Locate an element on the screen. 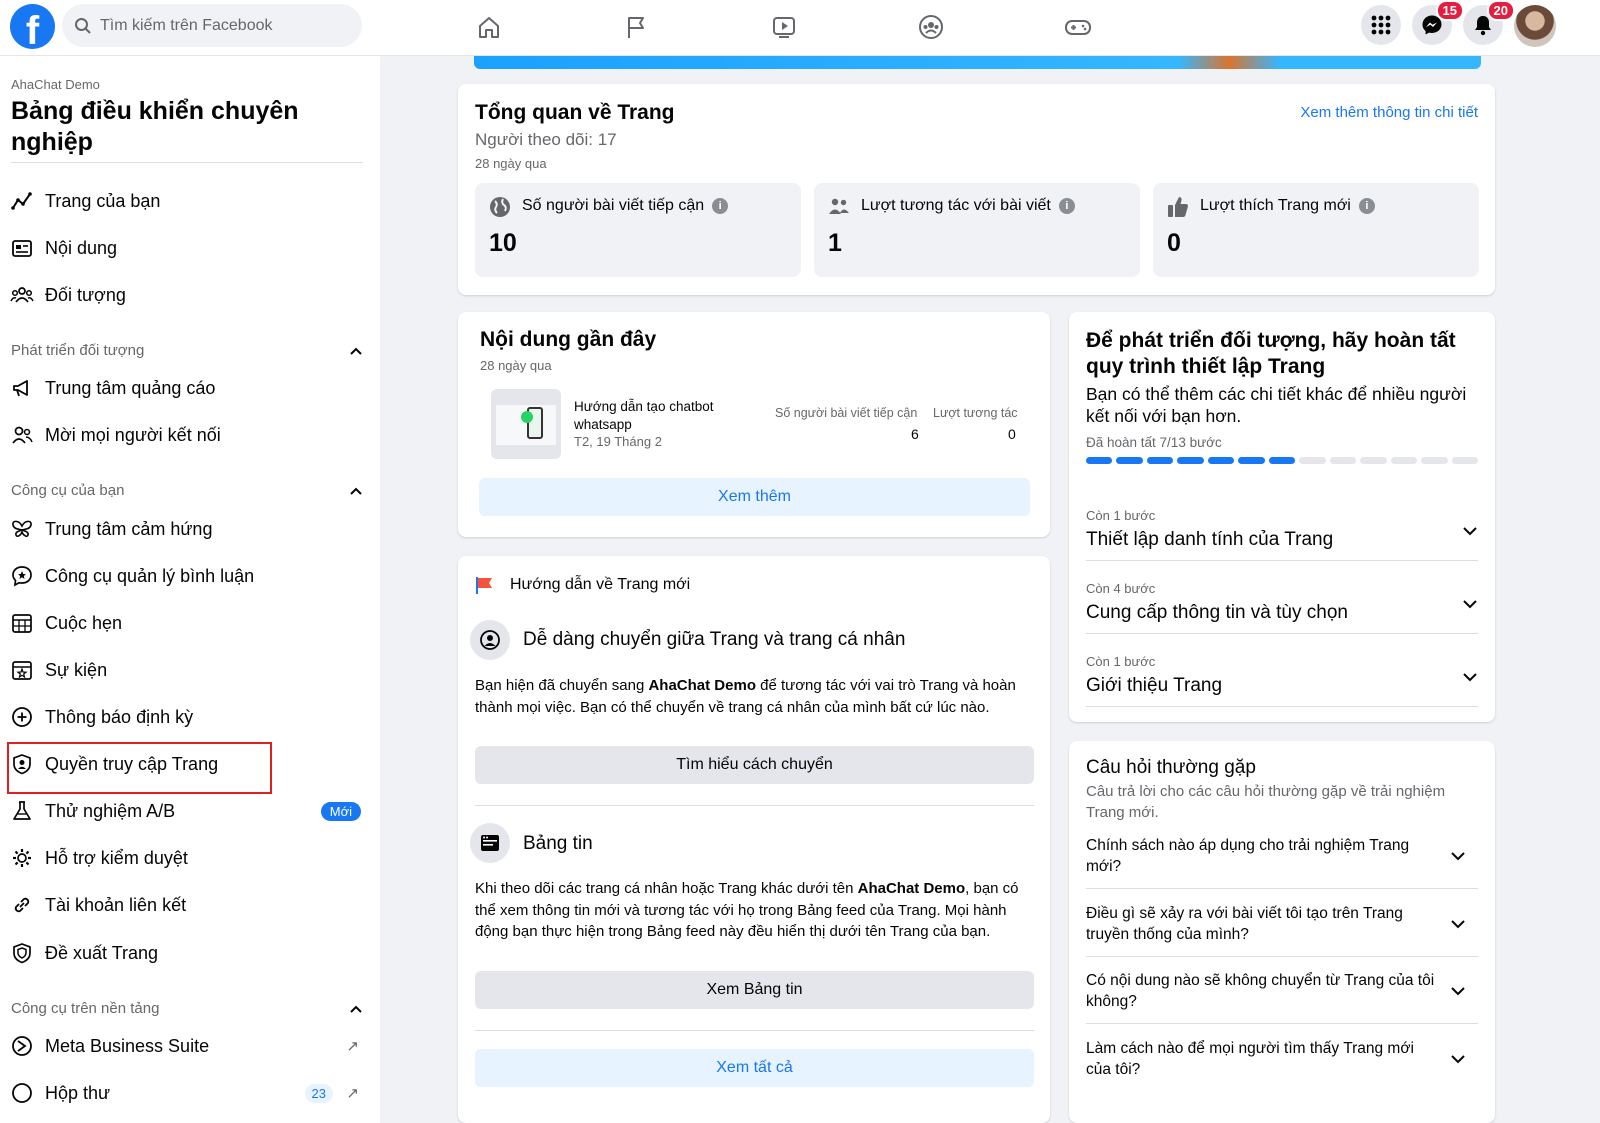 Image resolution: width=1600 pixels, height=1123 pixels. stat-engagement: Lượt tương tác với bài viết i 1 is located at coordinates (977, 230).